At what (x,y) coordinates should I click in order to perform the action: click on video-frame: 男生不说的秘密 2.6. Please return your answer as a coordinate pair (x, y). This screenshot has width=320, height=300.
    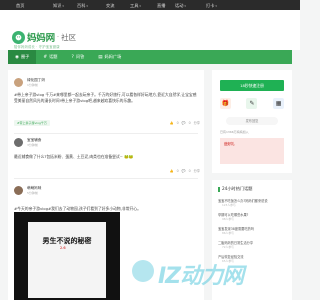
    Looking at the image, I should click on (67, 260).